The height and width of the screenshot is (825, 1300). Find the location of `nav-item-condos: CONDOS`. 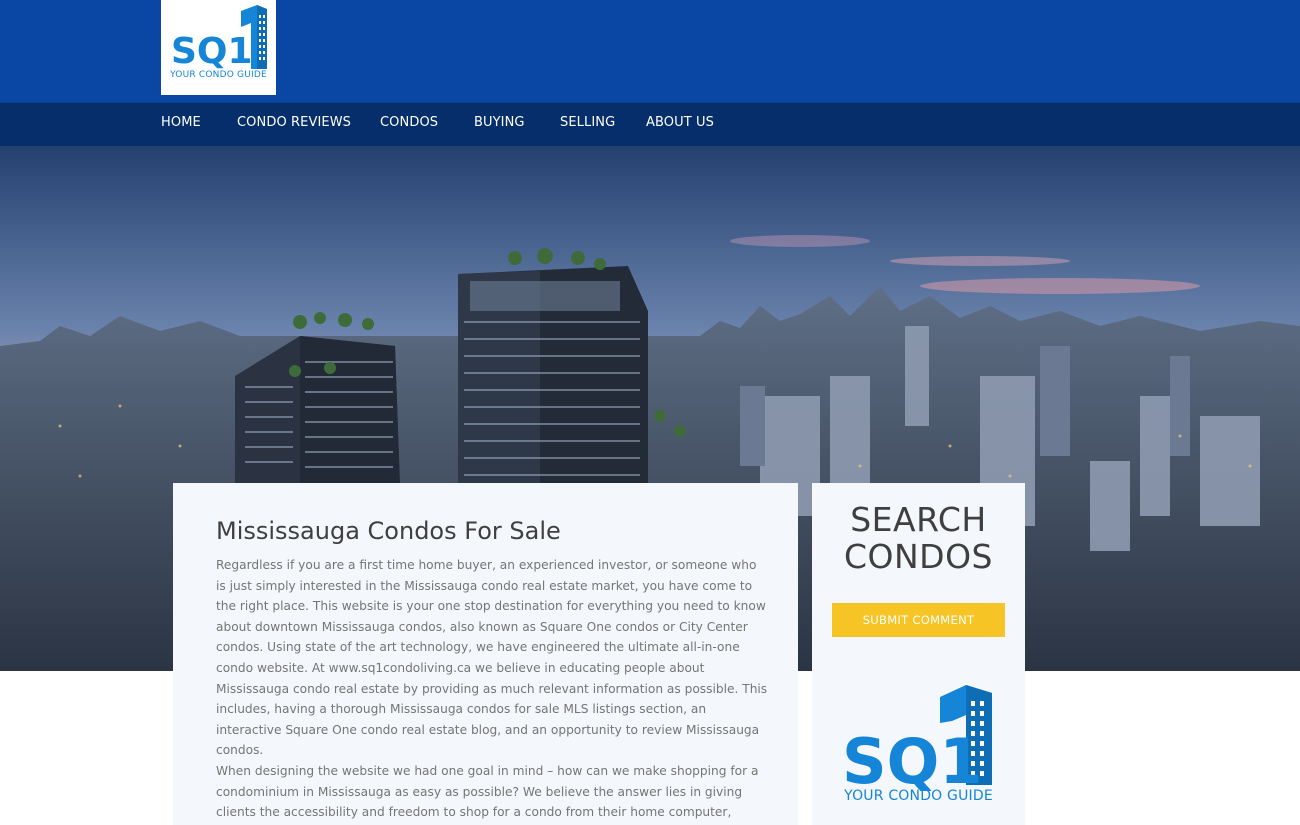

nav-item-condos: CONDOS is located at coordinates (409, 122).